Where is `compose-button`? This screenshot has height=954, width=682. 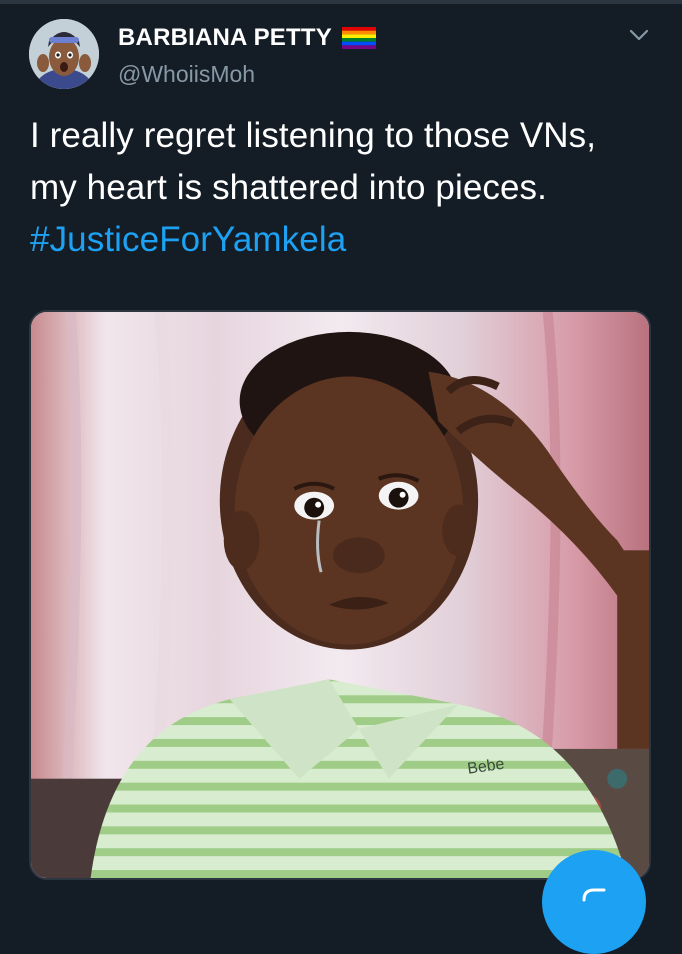 compose-button is located at coordinates (594, 902).